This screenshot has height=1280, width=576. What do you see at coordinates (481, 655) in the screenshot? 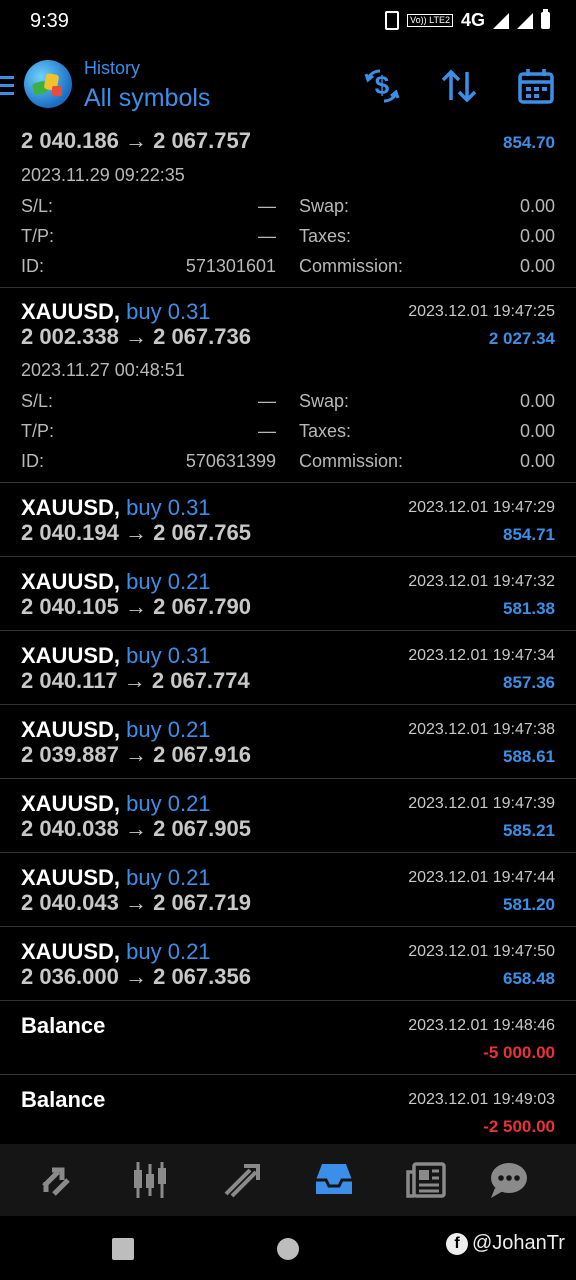
I see `deal-time: 2023.12.01 19:47:34` at bounding box center [481, 655].